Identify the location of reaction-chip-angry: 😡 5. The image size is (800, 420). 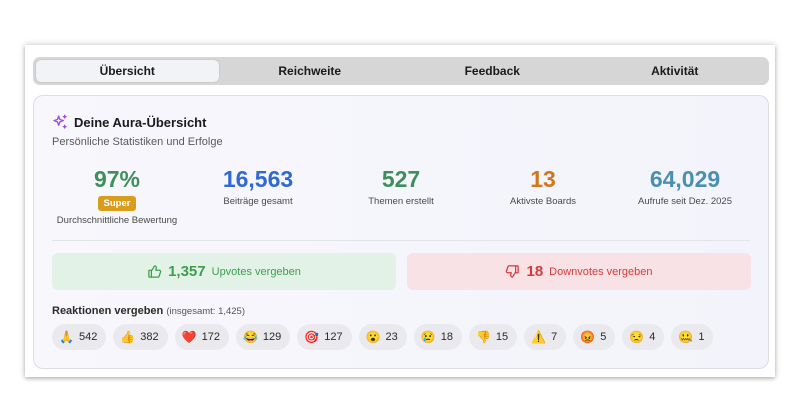
(594, 337).